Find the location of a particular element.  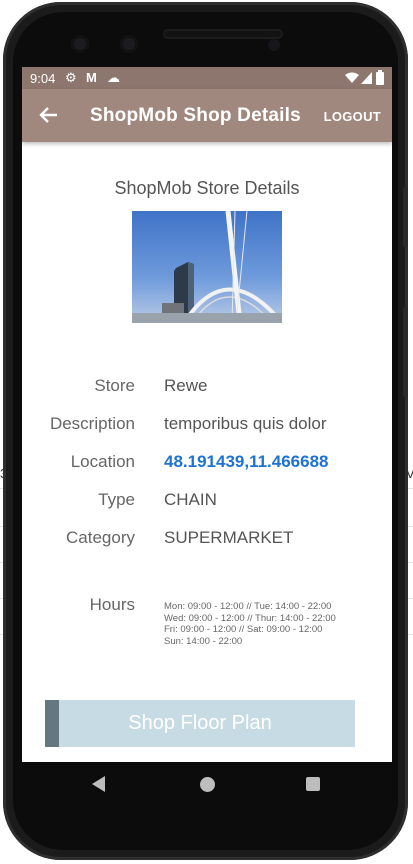

type-value: CHAIN is located at coordinates (190, 499).